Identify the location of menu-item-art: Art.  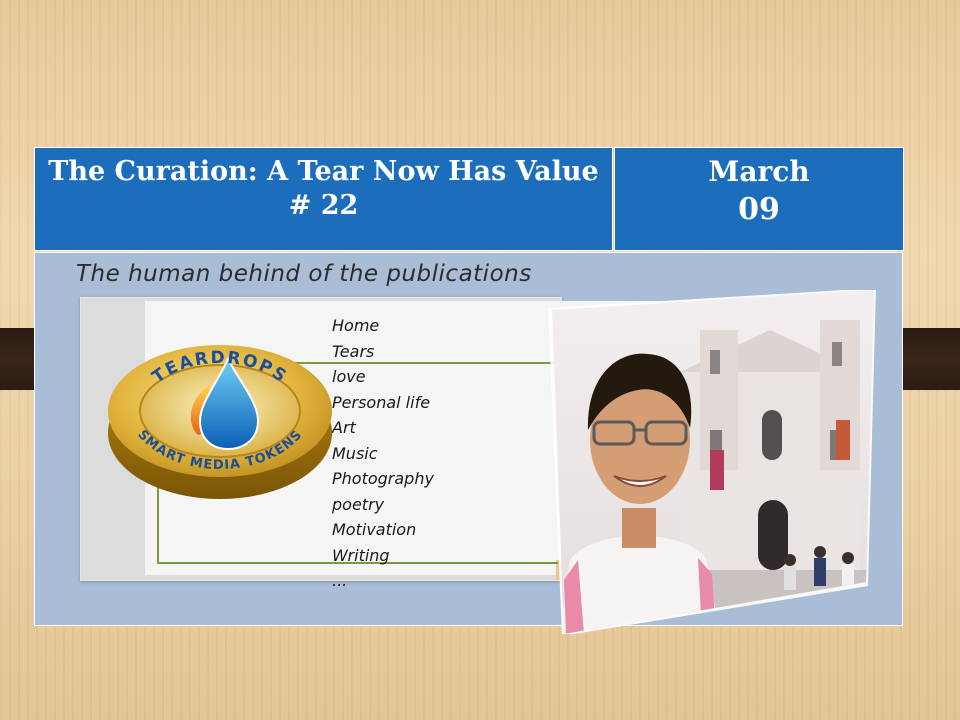
(383, 428).